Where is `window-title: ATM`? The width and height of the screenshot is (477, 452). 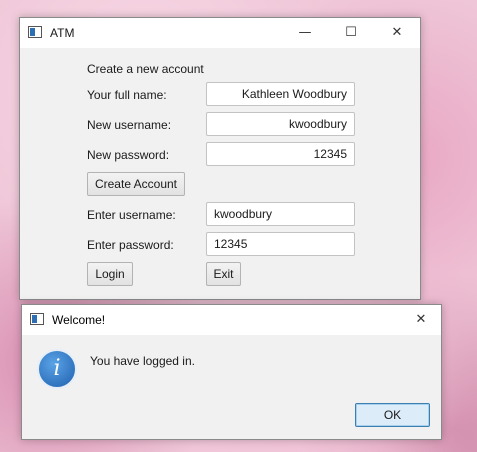 window-title: ATM is located at coordinates (62, 33).